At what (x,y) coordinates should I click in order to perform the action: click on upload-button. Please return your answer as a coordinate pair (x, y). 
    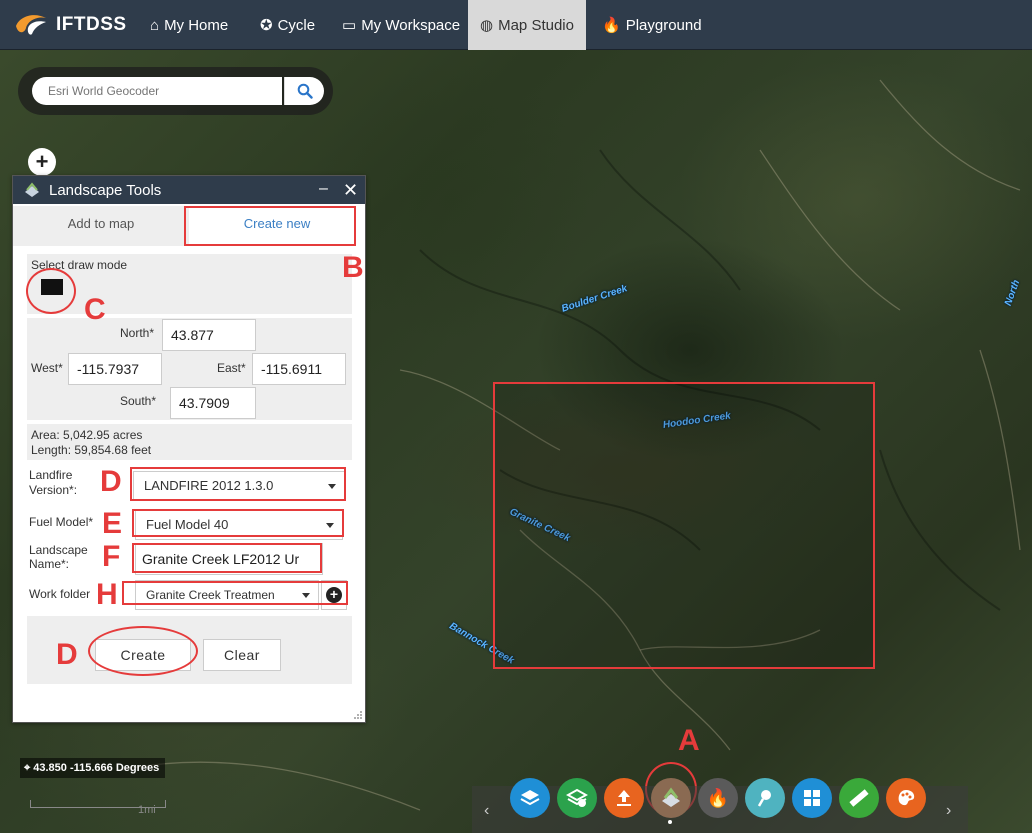
    Looking at the image, I should click on (624, 798).